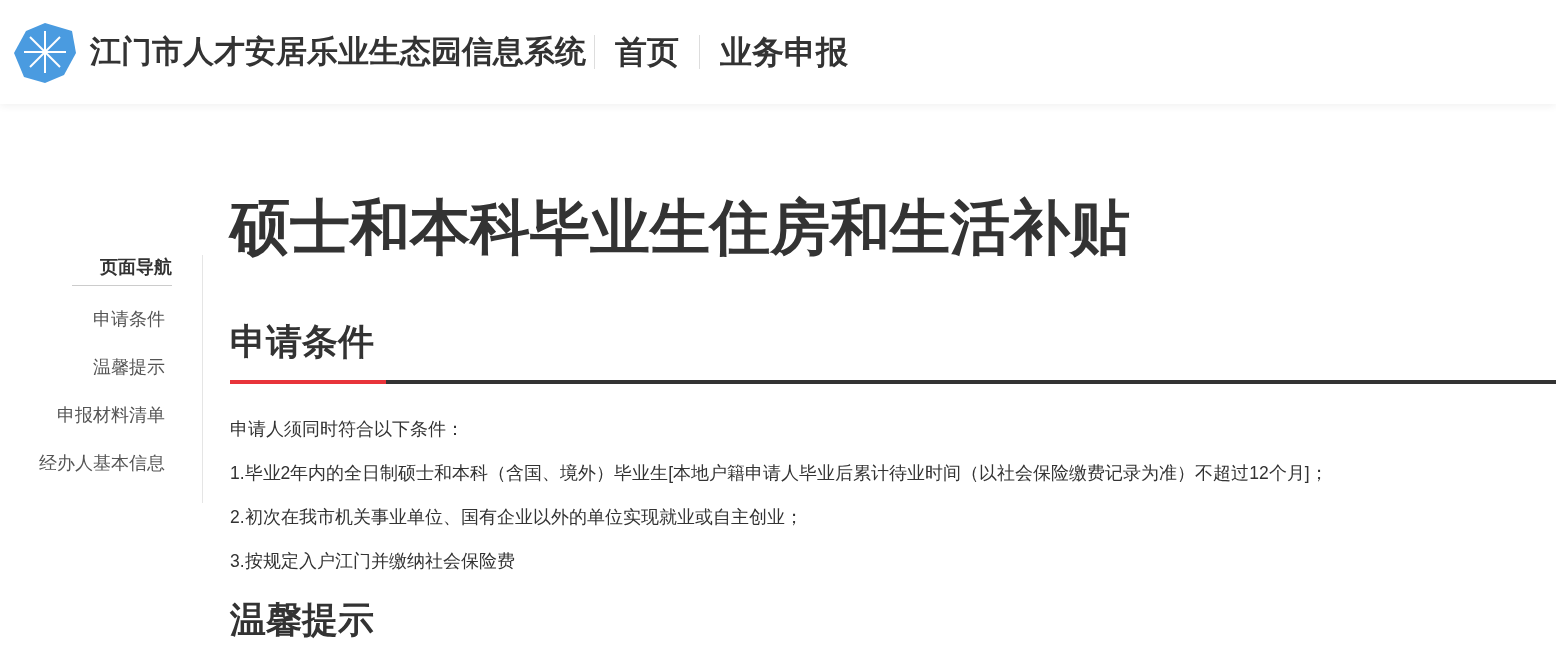 The width and height of the screenshot is (1556, 661). I want to click on sidebar-link: 申报材料清单, so click(111, 415).